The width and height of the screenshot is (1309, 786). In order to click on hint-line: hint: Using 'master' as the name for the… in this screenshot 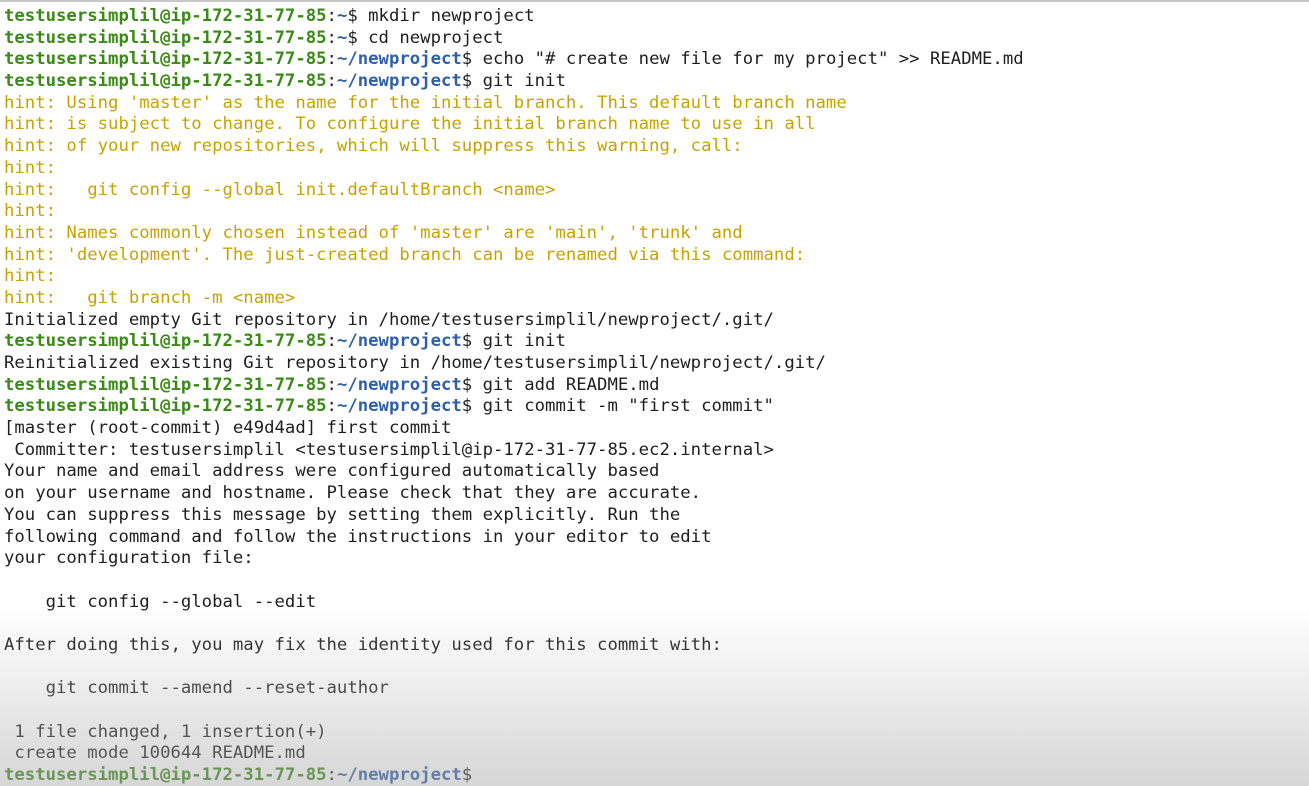, I will do `click(425, 102)`.